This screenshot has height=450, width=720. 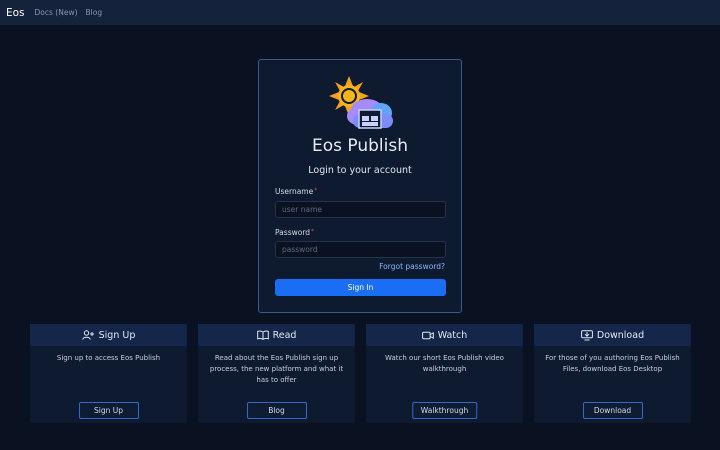 I want to click on walkthrough-button: Walkthrough, so click(x=444, y=410).